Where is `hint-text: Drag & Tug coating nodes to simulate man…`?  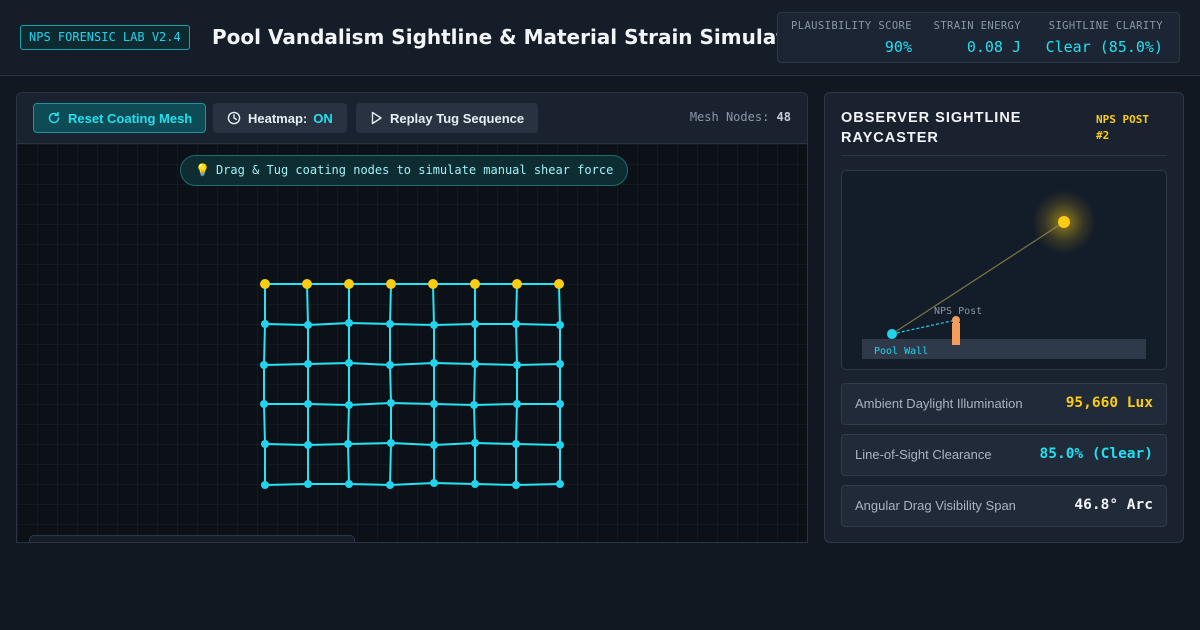 hint-text: Drag & Tug coating nodes to simulate man… is located at coordinates (414, 170).